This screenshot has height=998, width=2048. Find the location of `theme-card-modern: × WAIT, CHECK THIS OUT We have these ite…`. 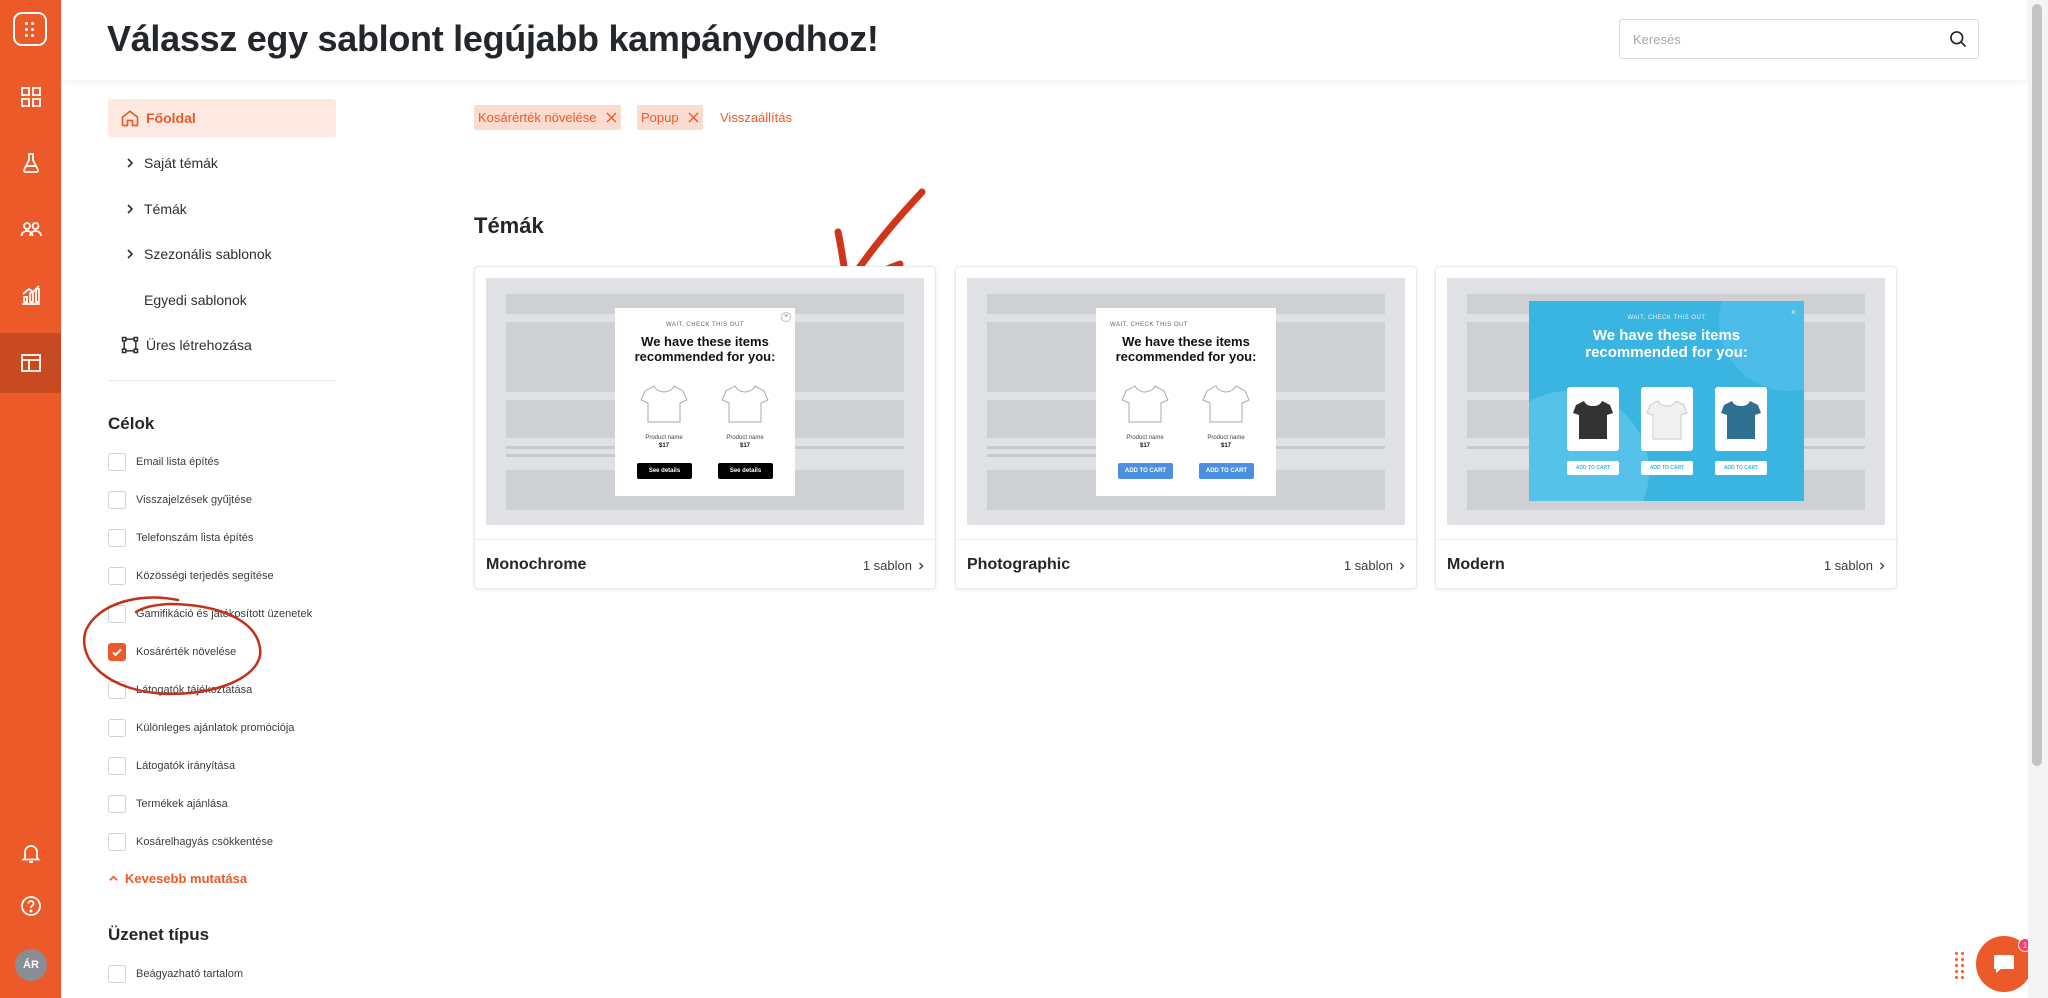

theme-card-modern: × WAIT, CHECK THIS OUT We have these ite… is located at coordinates (1666, 427).